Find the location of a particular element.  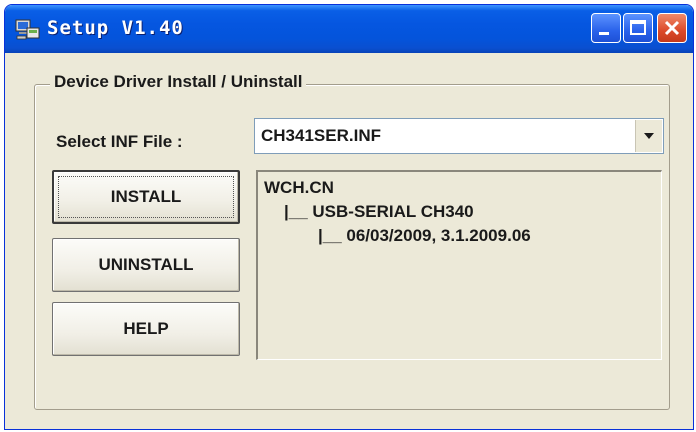

maximize-button is located at coordinates (638, 28).